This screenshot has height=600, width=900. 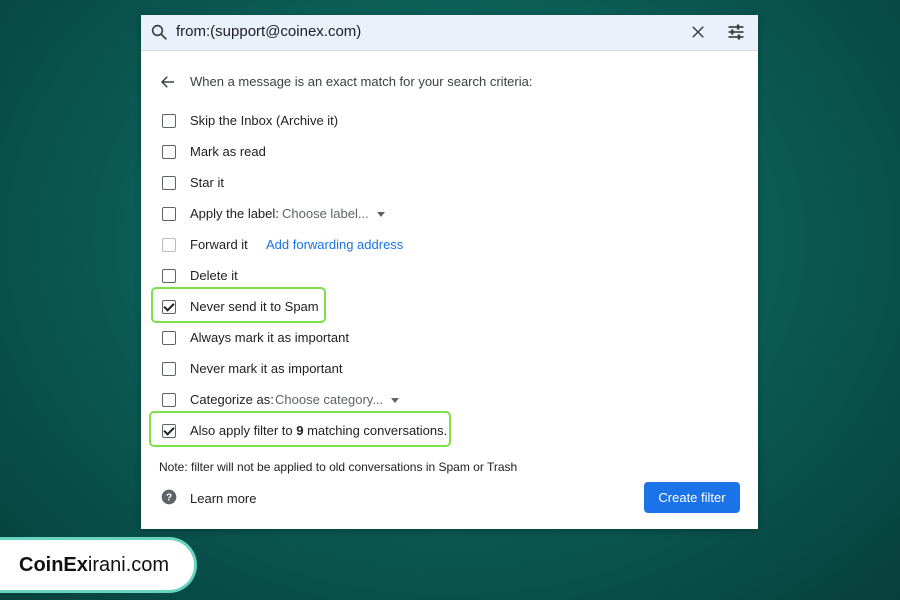 I want to click on checkbox-apply-existing, so click(x=169, y=431).